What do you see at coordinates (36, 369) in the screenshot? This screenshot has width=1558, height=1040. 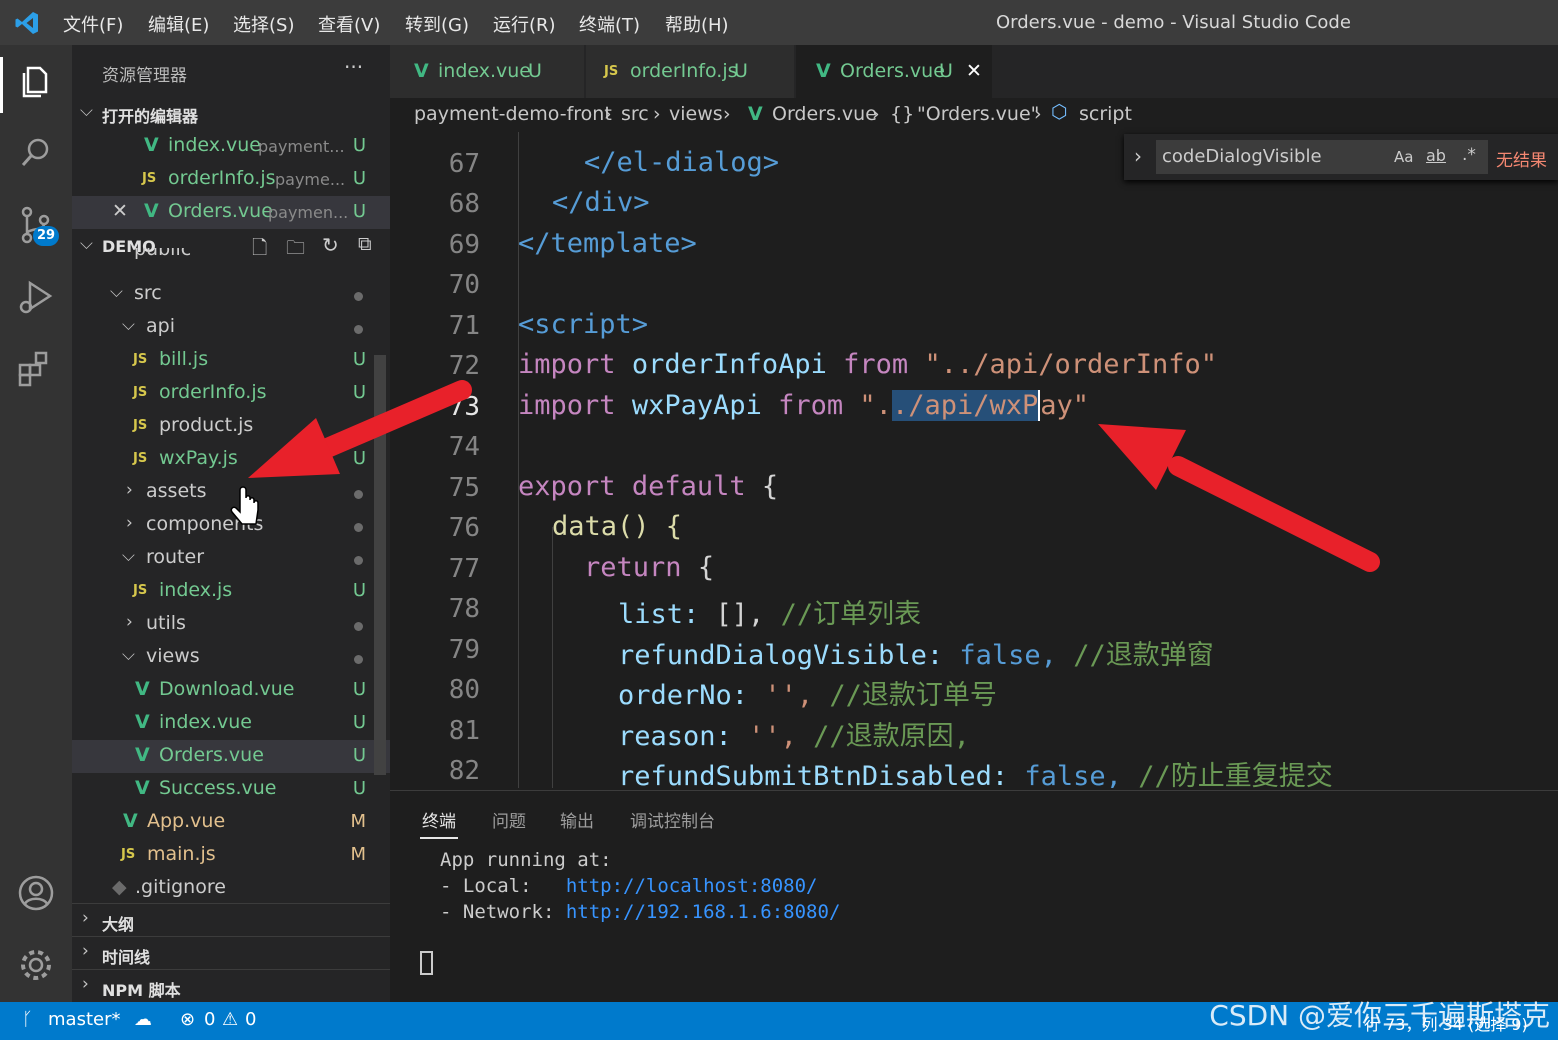 I see `extensions-icon` at bounding box center [36, 369].